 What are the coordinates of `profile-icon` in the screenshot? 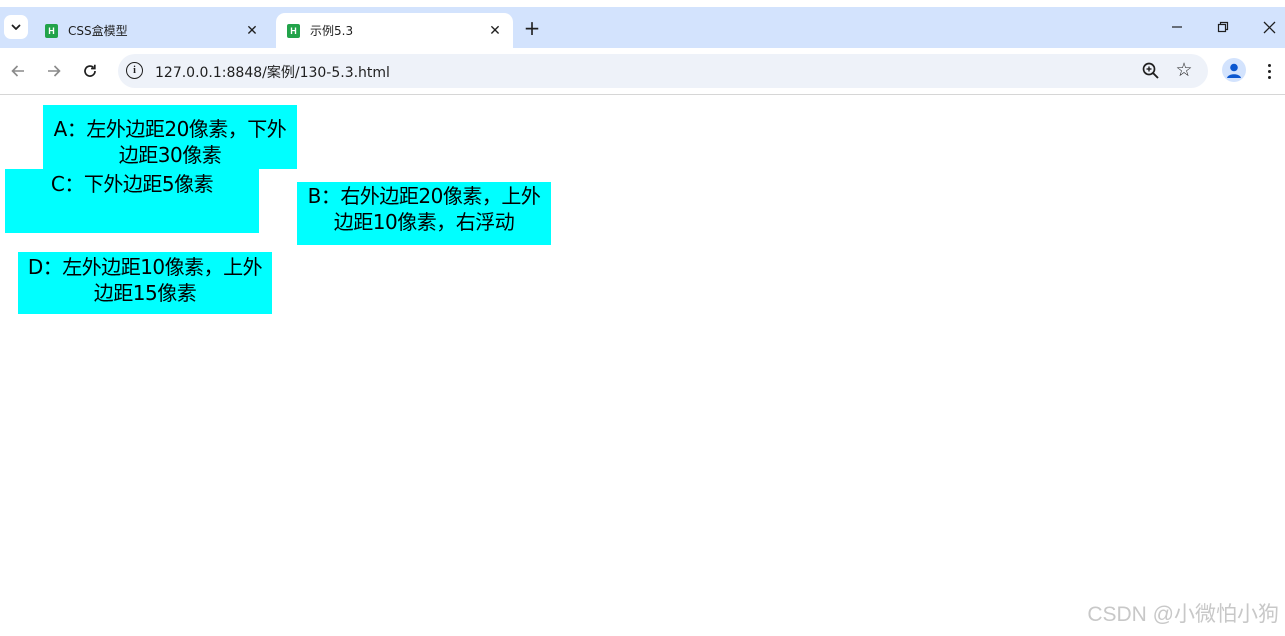 It's located at (1234, 70).